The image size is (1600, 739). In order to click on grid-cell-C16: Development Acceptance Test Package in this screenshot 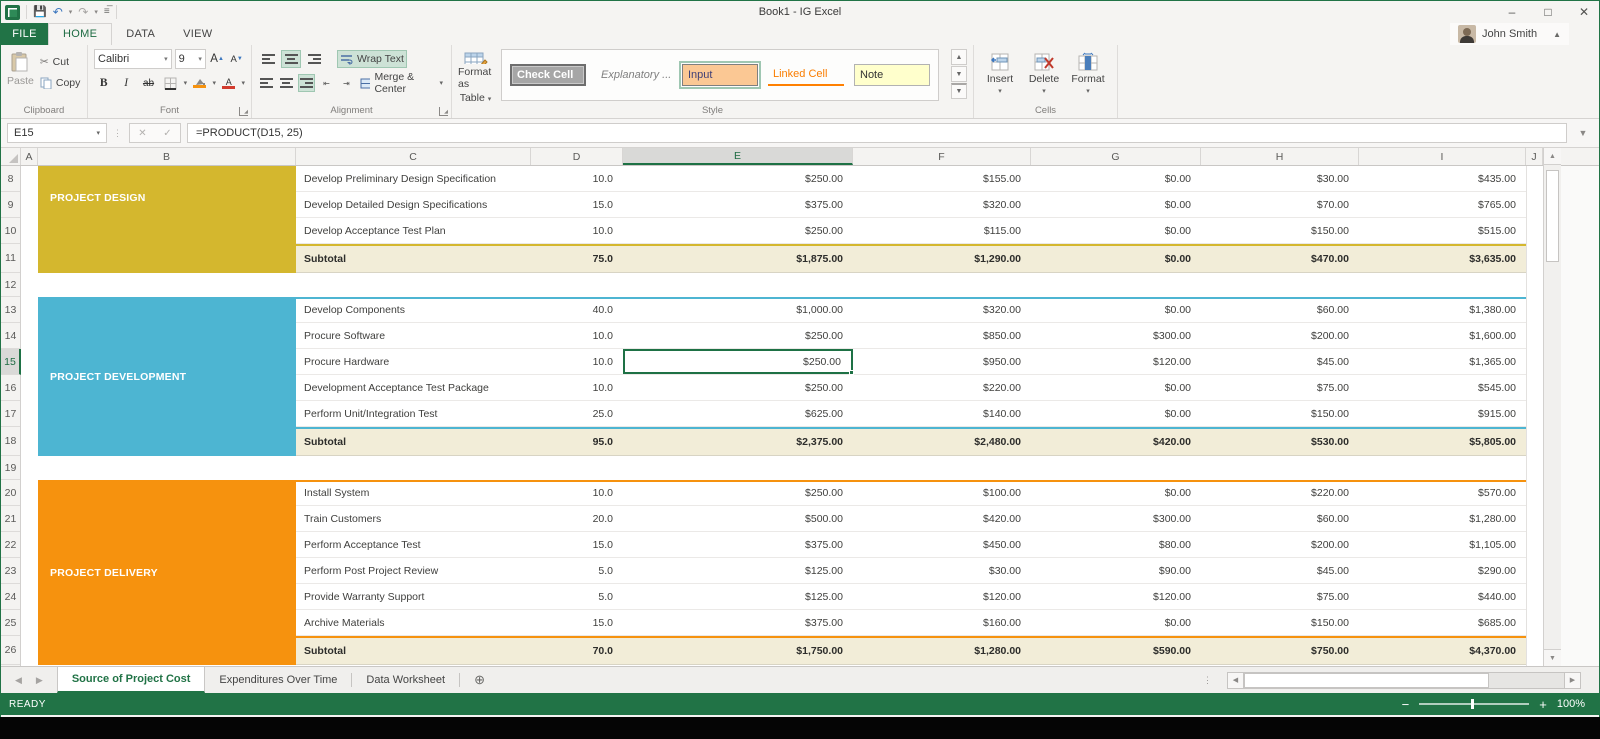, I will do `click(413, 387)`.